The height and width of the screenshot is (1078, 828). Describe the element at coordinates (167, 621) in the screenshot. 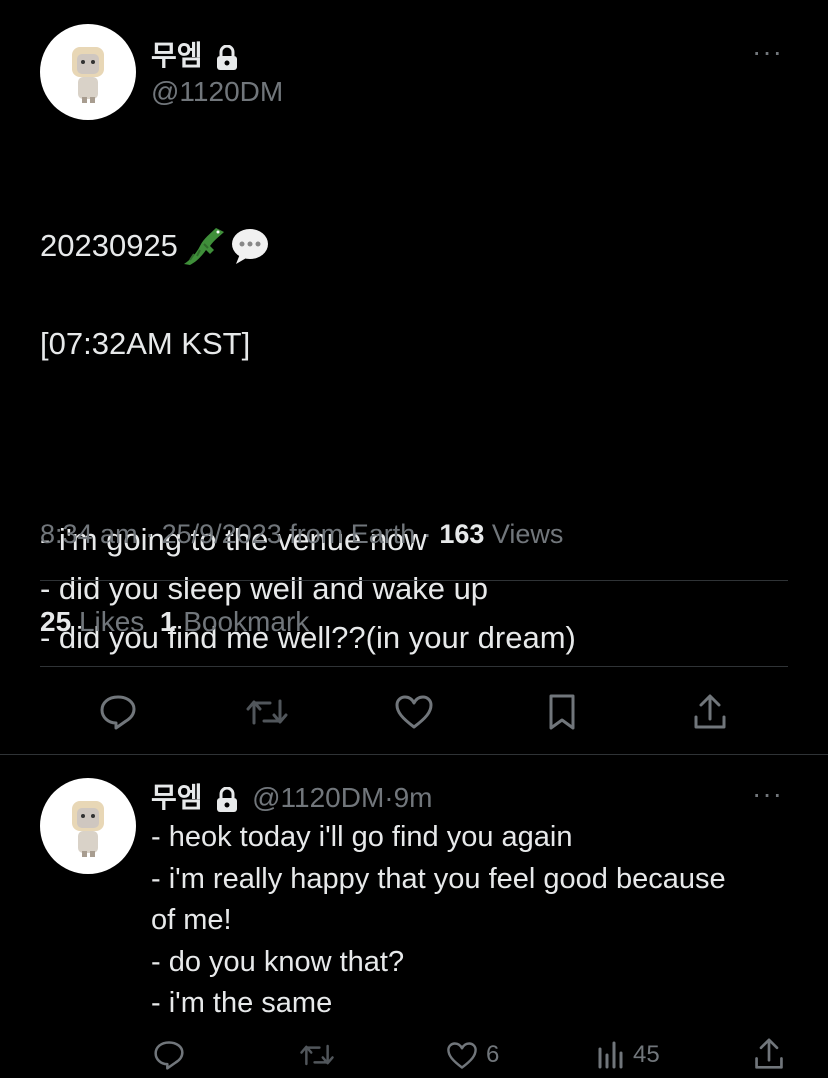

I see `bookmarks-count: 1` at that location.